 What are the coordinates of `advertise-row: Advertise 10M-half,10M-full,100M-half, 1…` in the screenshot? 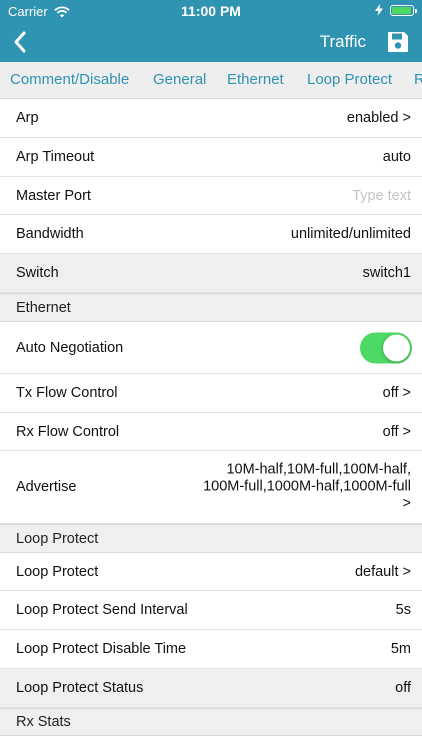 It's located at (211, 487).